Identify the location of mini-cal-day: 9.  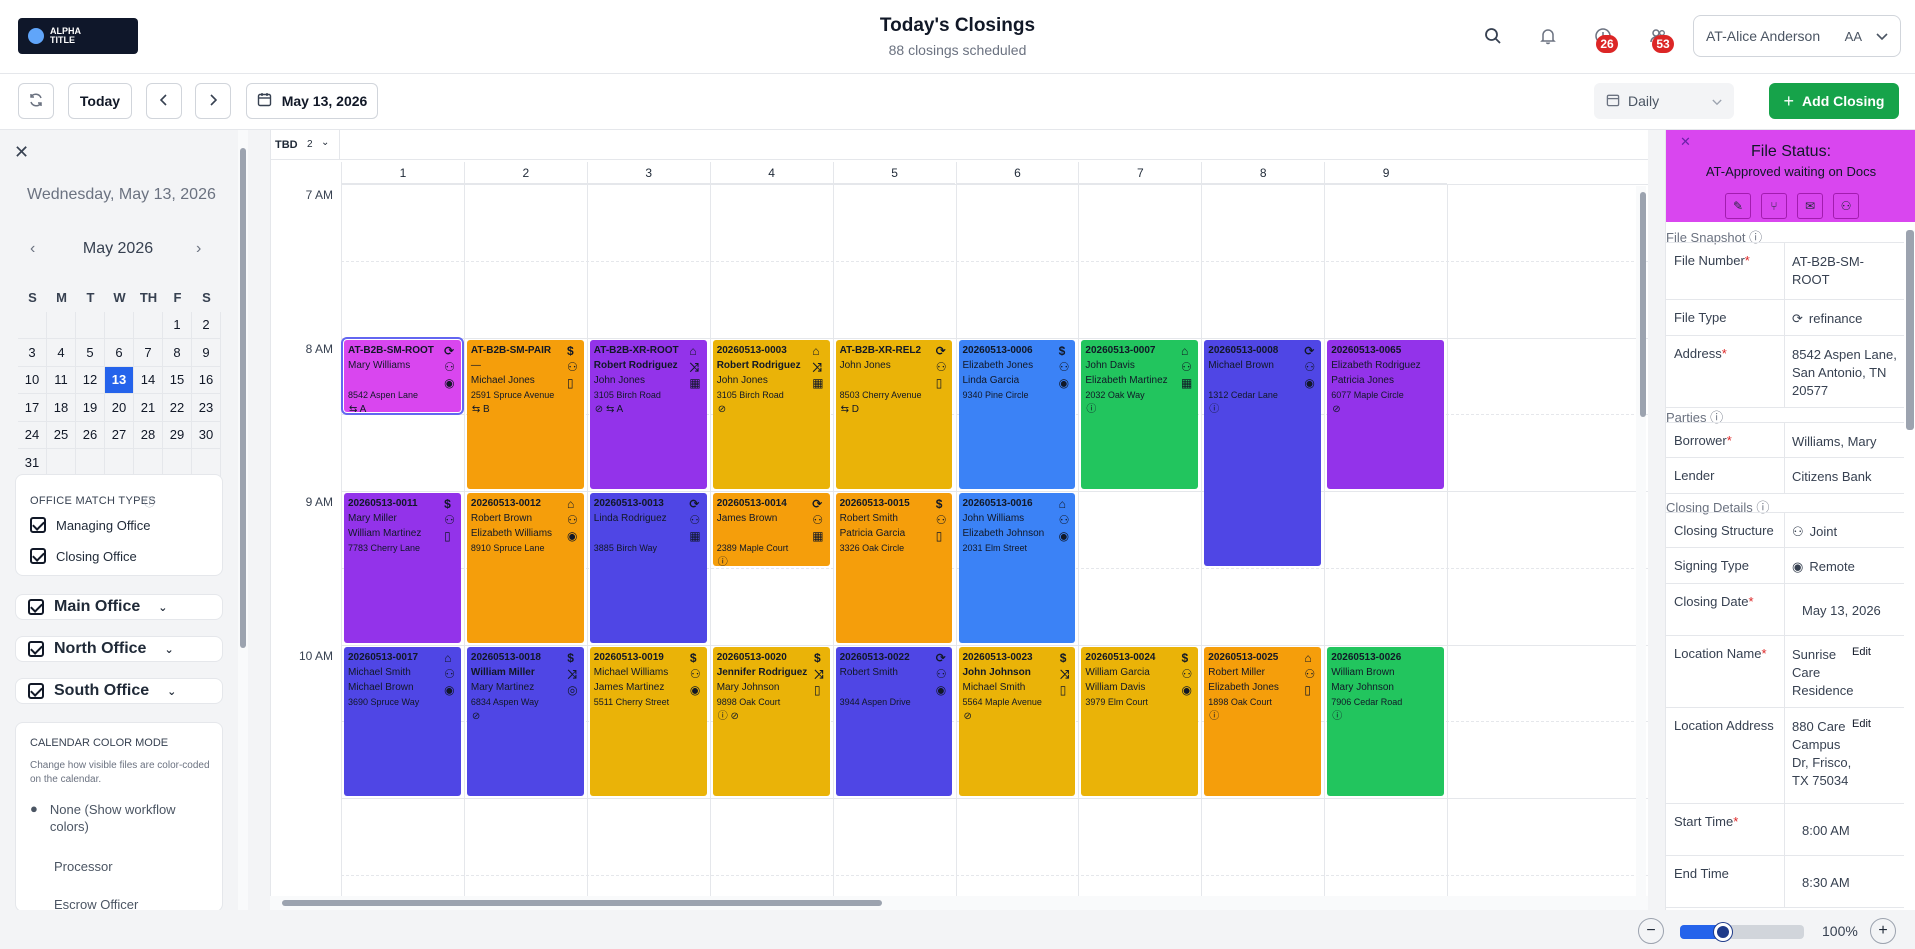
(206, 353).